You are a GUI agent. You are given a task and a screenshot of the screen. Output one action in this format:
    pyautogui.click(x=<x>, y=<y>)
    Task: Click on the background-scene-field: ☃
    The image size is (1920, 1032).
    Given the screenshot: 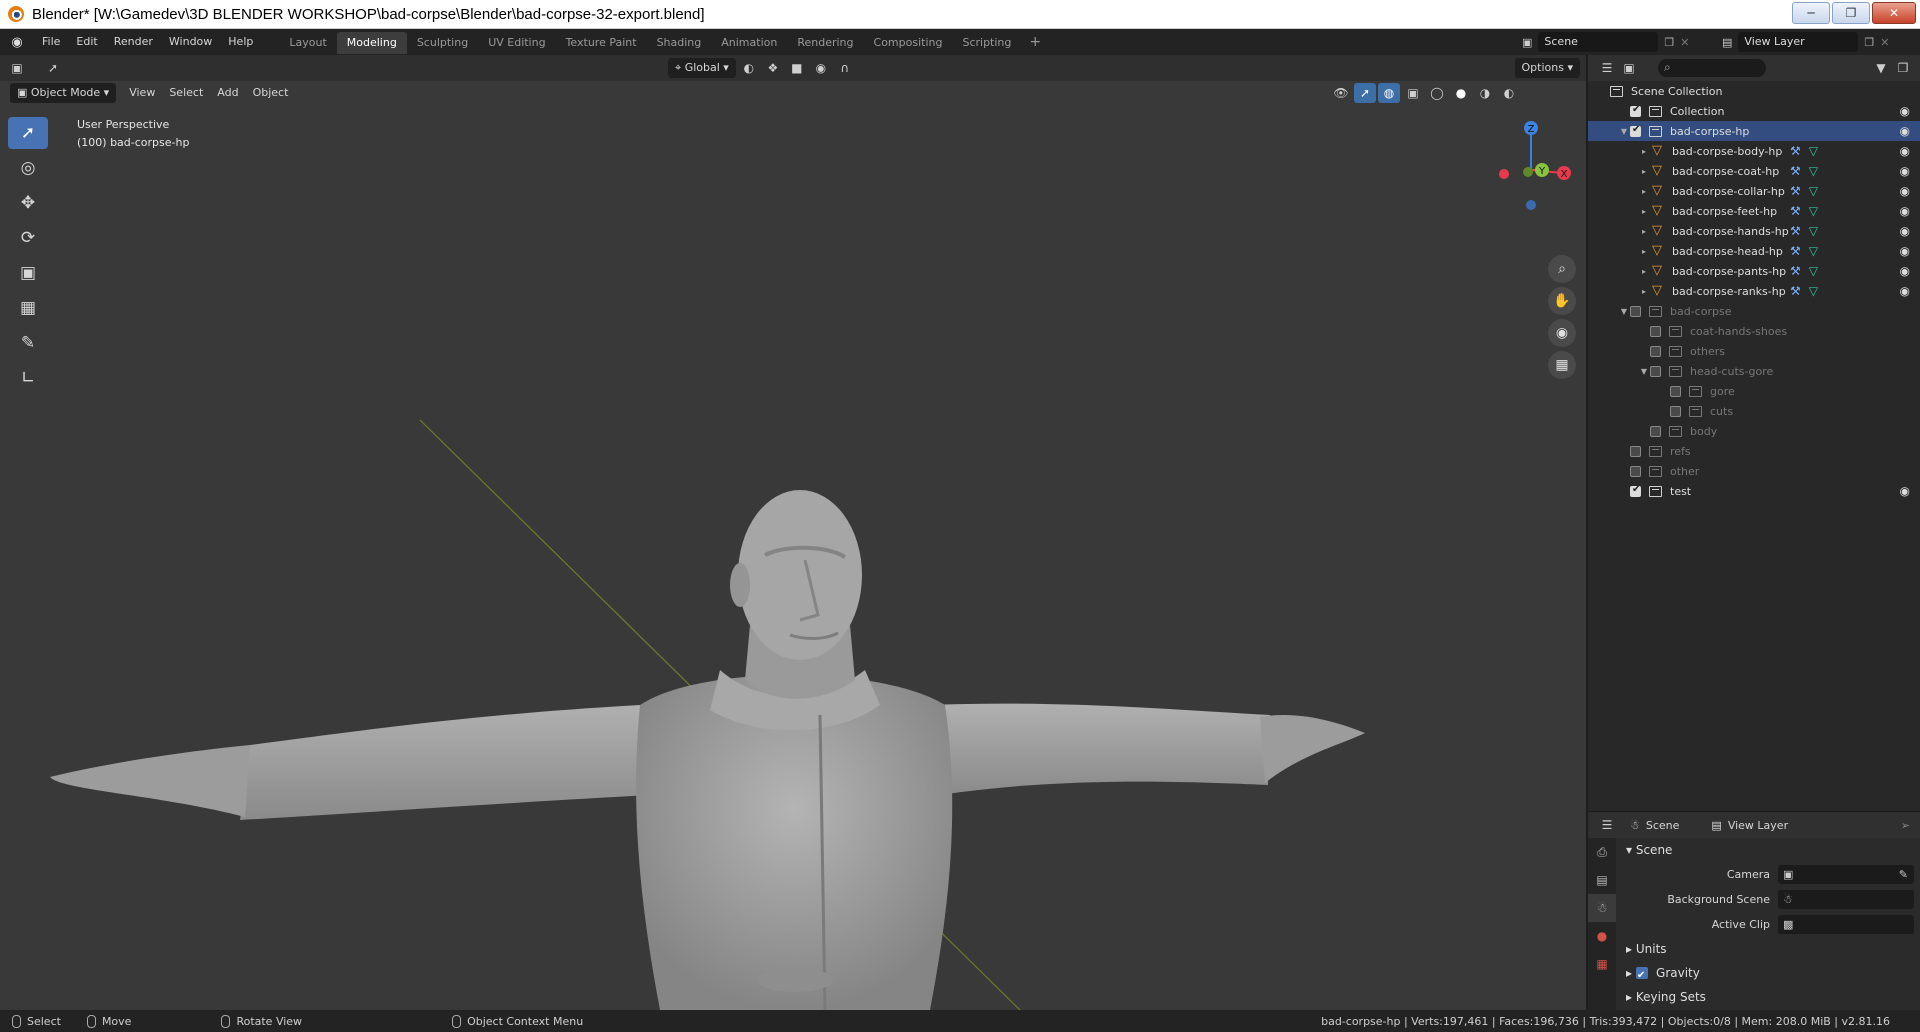 What is the action you would take?
    pyautogui.click(x=1846, y=899)
    